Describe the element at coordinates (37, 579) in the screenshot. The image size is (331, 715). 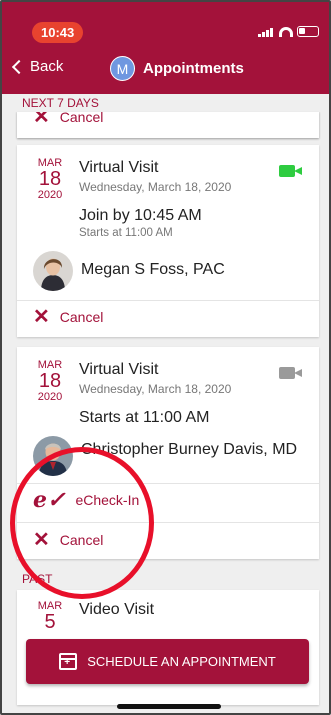
I see `section-header-past: PAST` at that location.